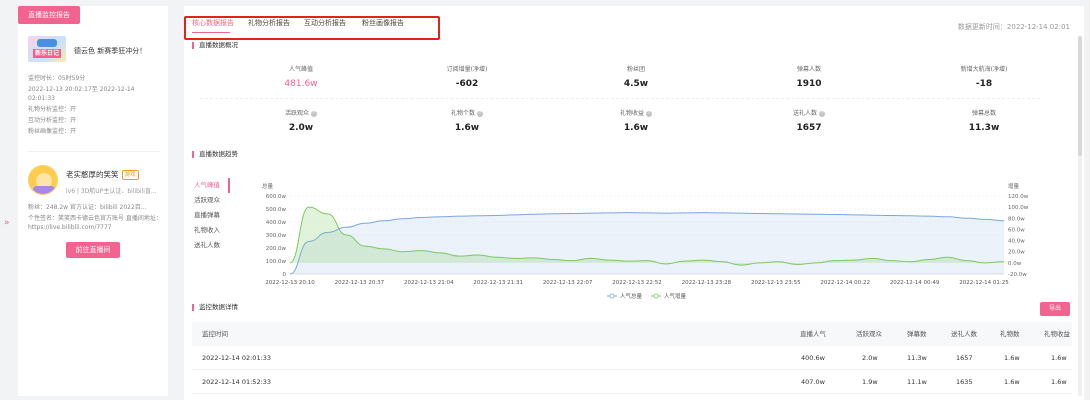  Describe the element at coordinates (870, 382) in the screenshot. I see `cell-active-viewers: 1.9w` at that location.